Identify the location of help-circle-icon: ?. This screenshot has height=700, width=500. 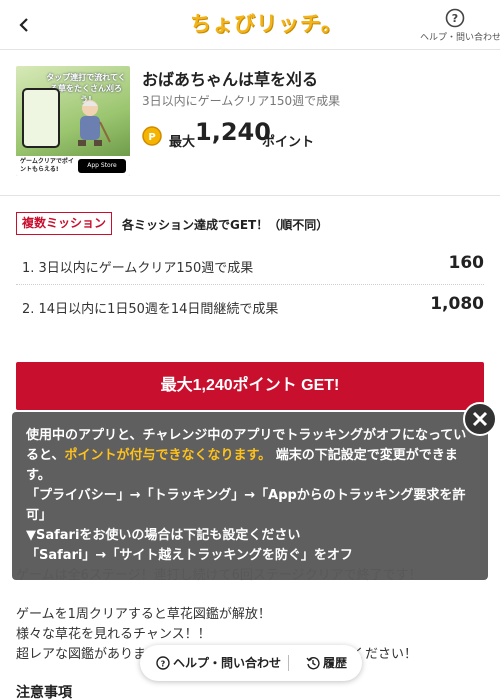
(455, 18).